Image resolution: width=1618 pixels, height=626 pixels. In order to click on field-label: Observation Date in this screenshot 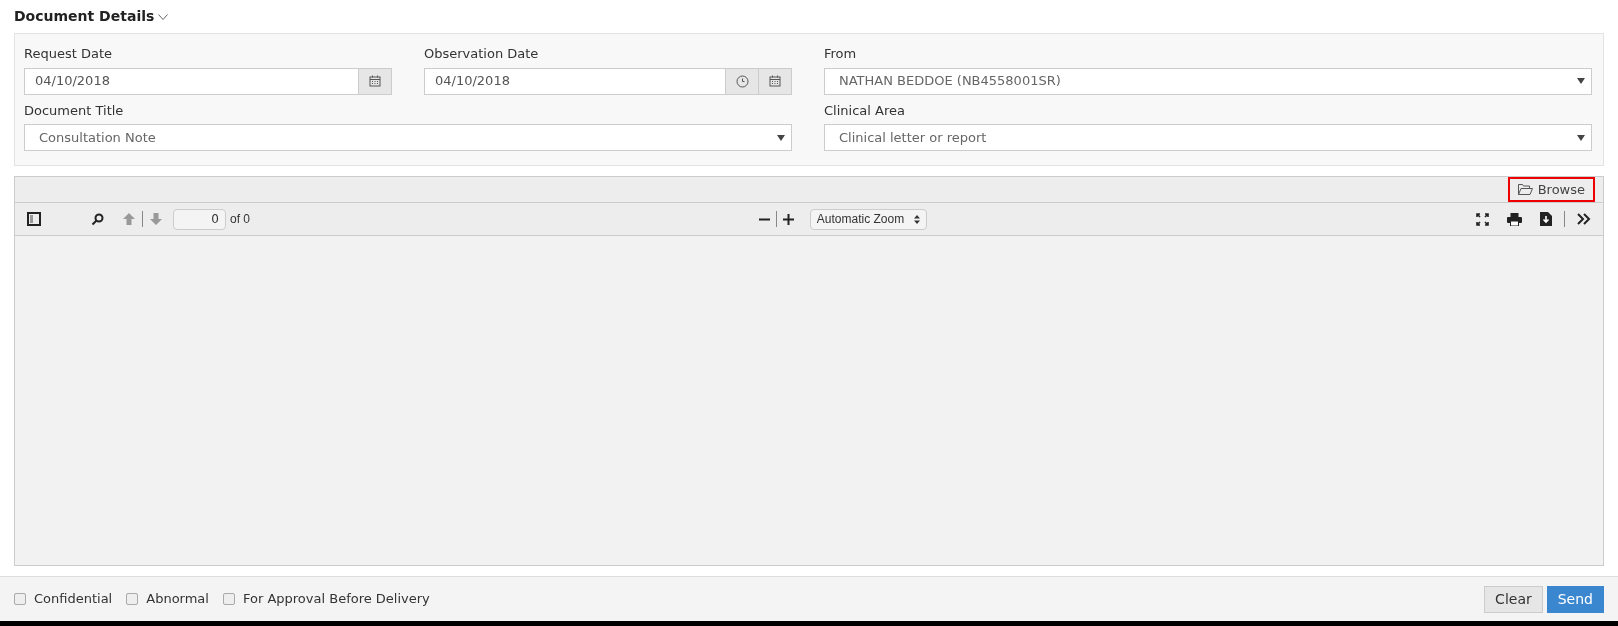, I will do `click(482, 54)`.